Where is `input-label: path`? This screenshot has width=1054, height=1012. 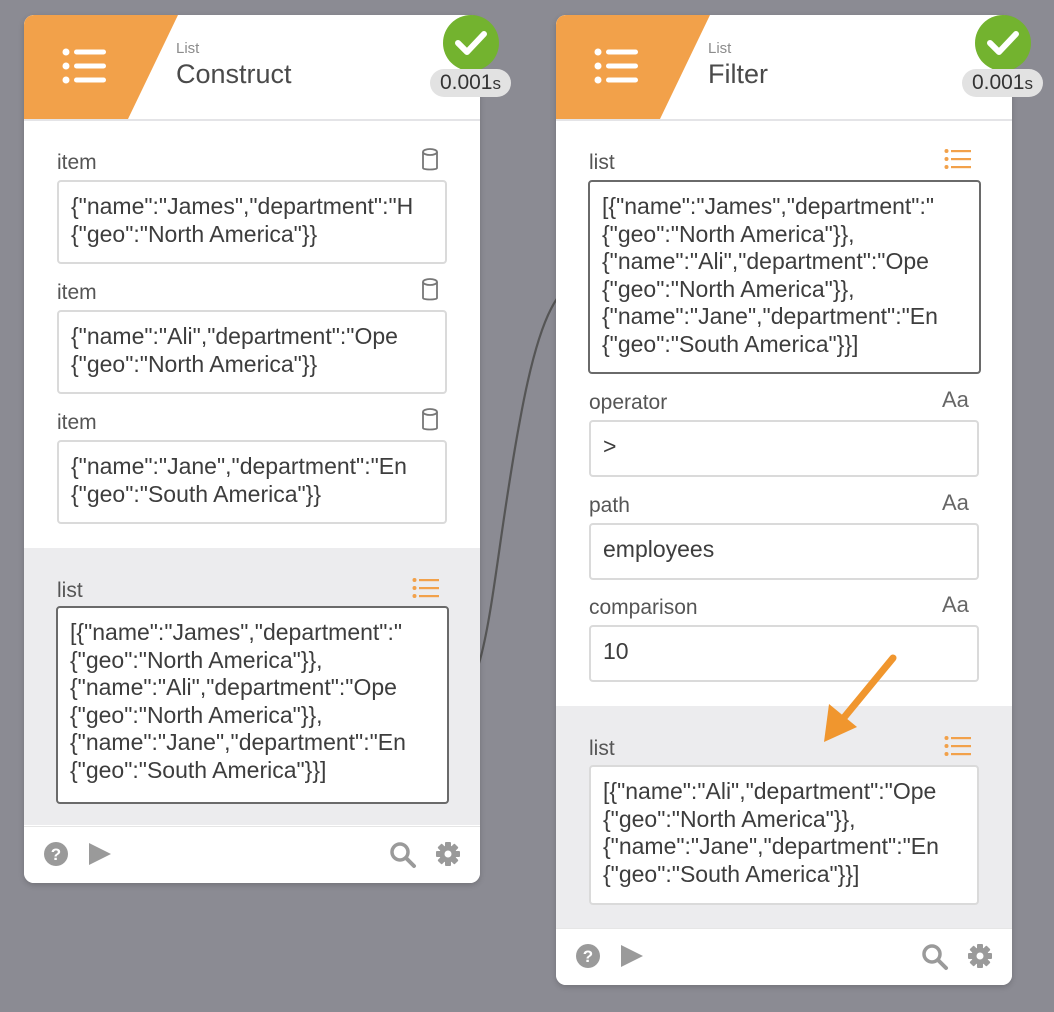 input-label: path is located at coordinates (609, 505).